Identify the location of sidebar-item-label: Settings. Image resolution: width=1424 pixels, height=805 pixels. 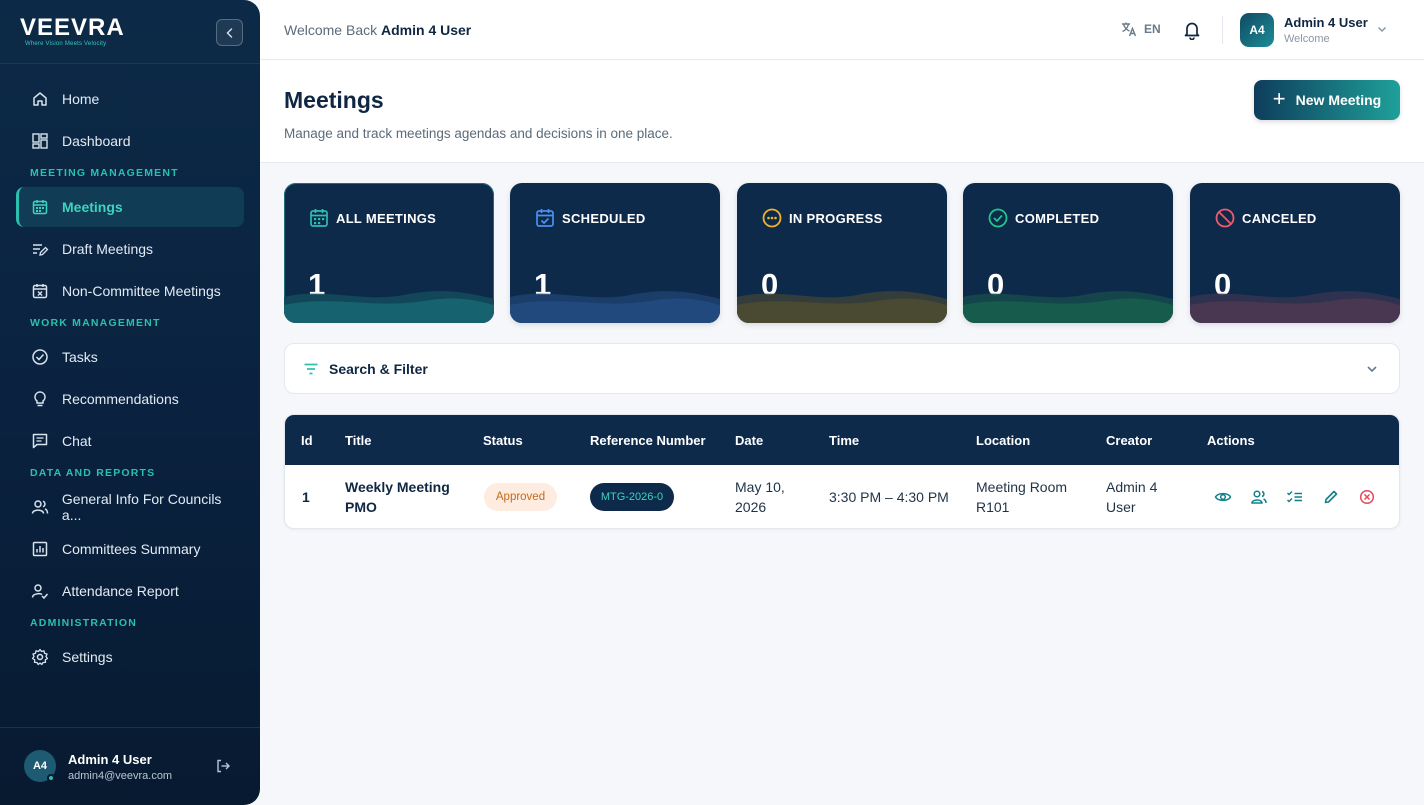
(87, 657).